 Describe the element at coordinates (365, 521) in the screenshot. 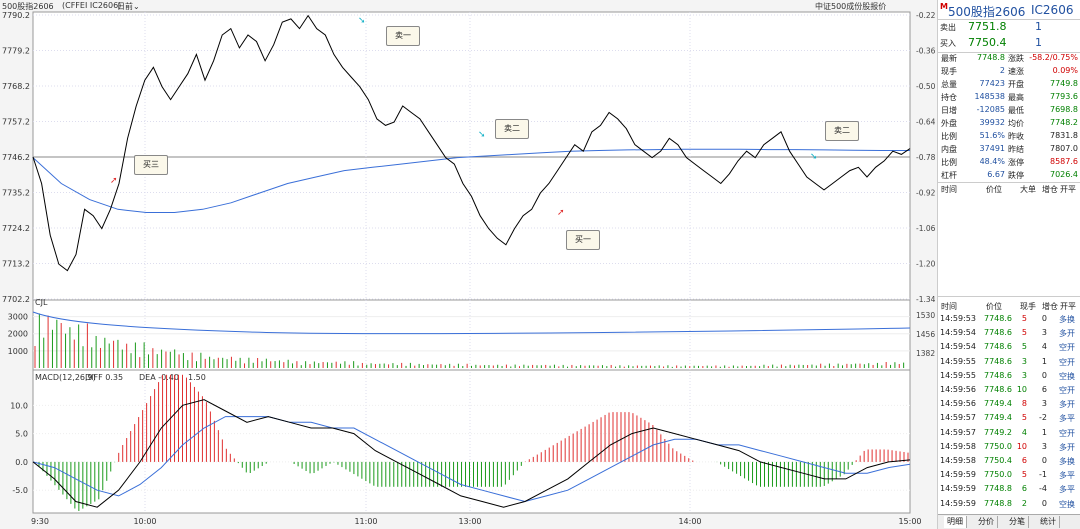

I see `time-axis-tick: 11:00` at that location.